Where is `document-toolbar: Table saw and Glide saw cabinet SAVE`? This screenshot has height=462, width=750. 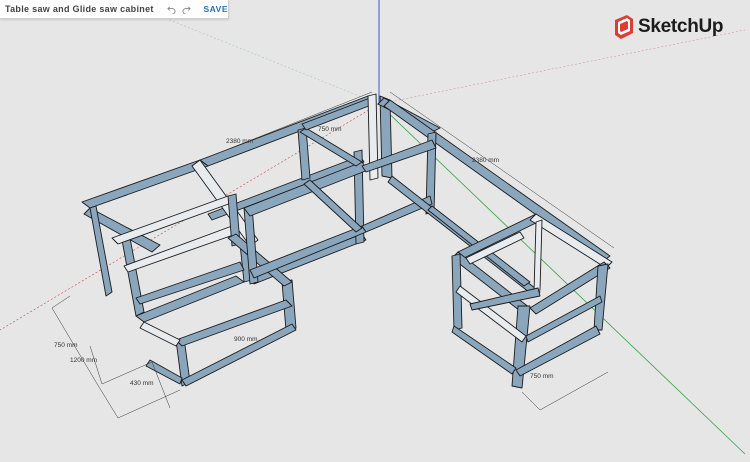 document-toolbar: Table saw and Glide saw cabinet SAVE is located at coordinates (114, 9).